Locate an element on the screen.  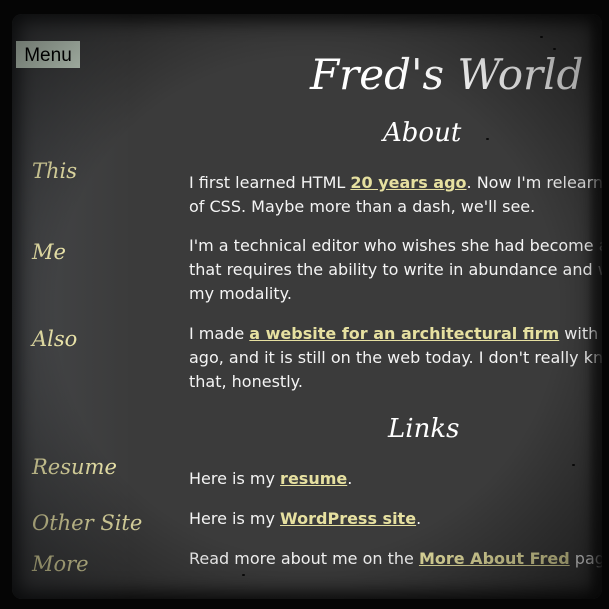
side-label-more: More is located at coordinates (60, 564).